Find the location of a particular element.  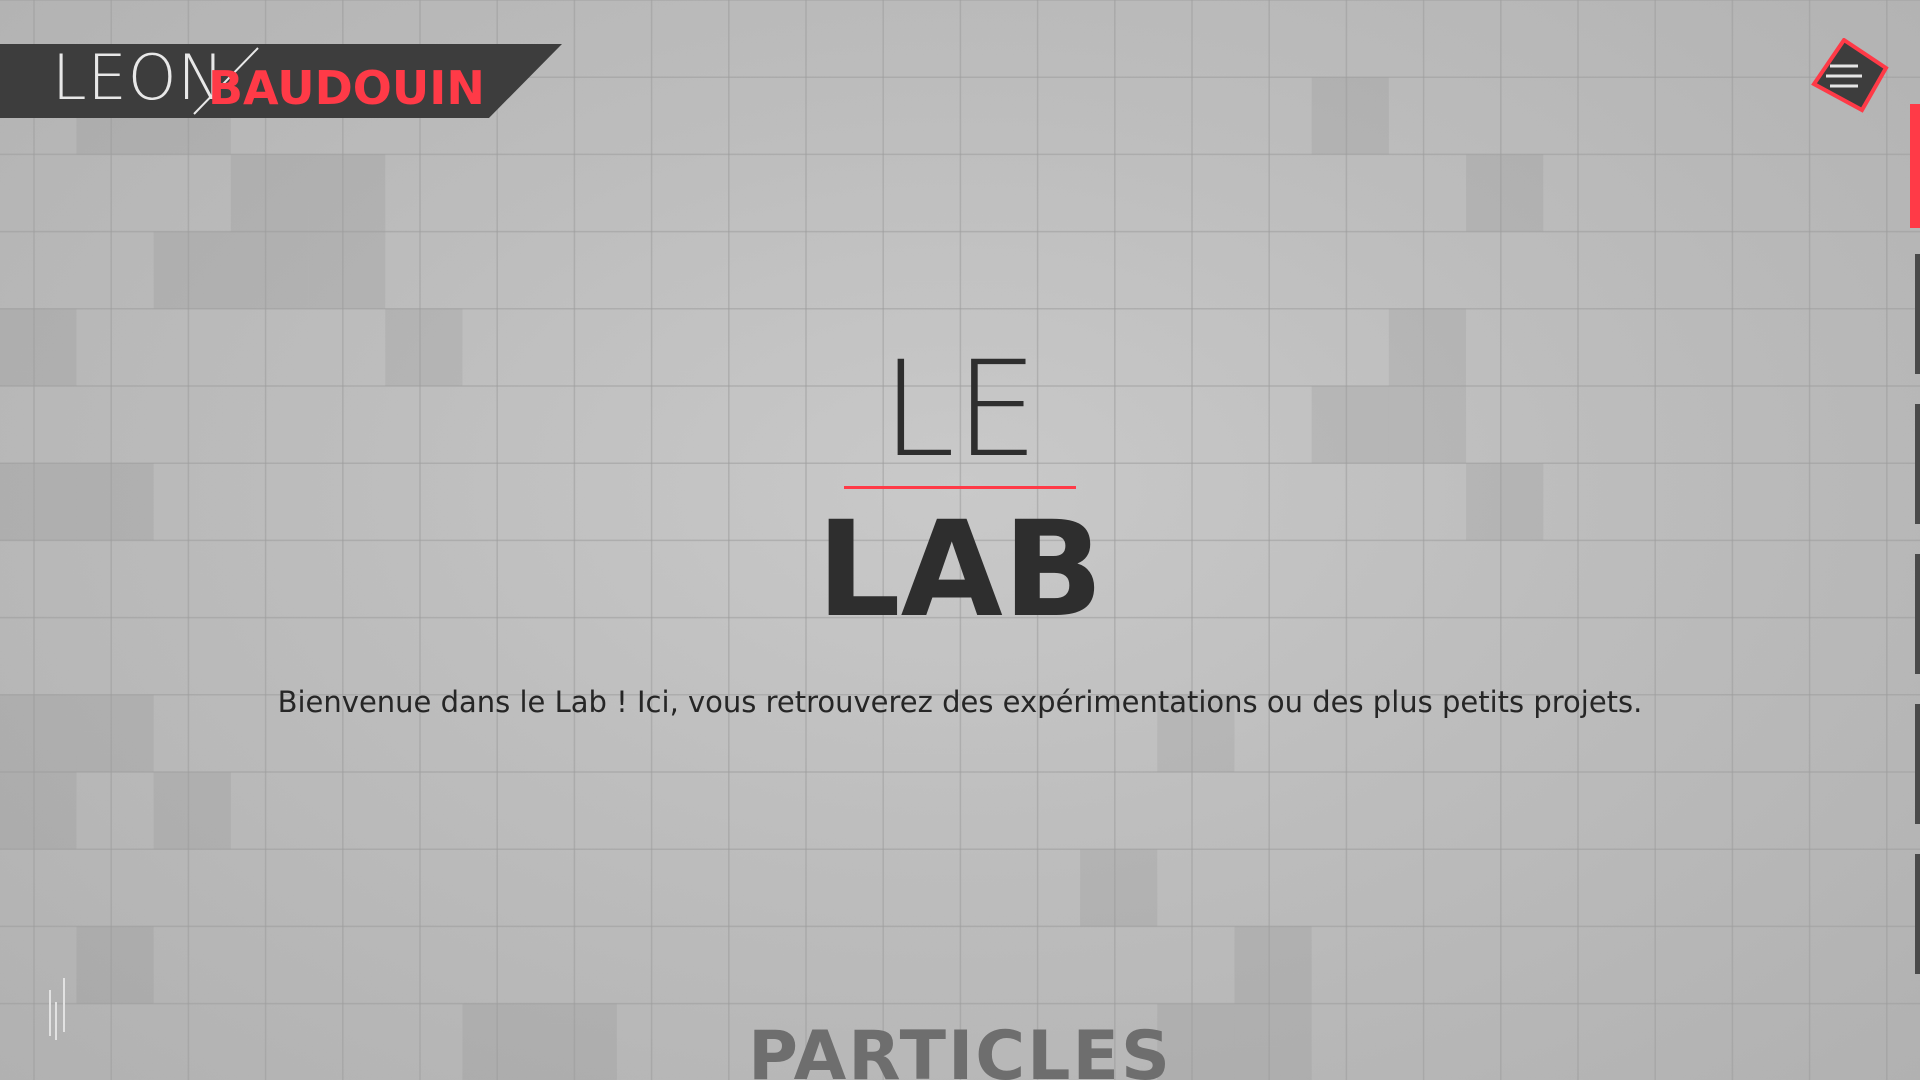

menu-button is located at coordinates (1845, 75).